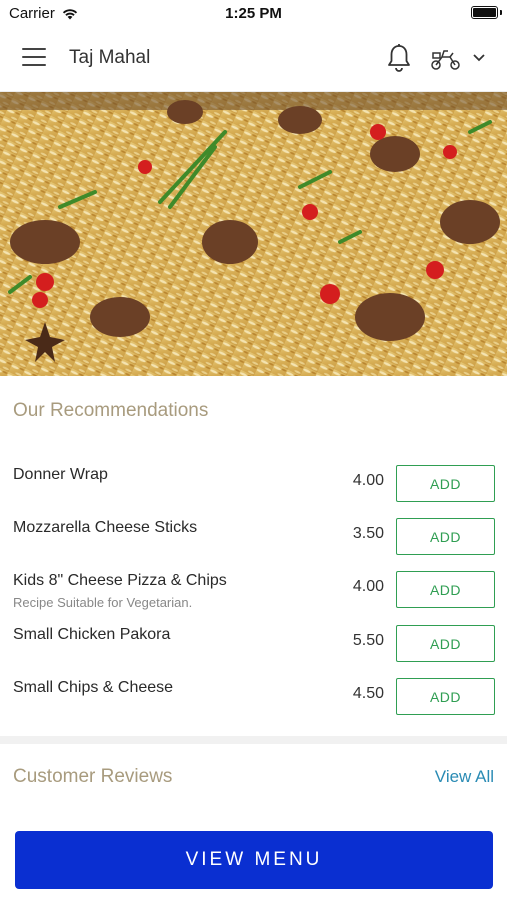 The width and height of the screenshot is (507, 900). Describe the element at coordinates (93, 776) in the screenshot. I see `reviews-title: Customer Reviews` at that location.